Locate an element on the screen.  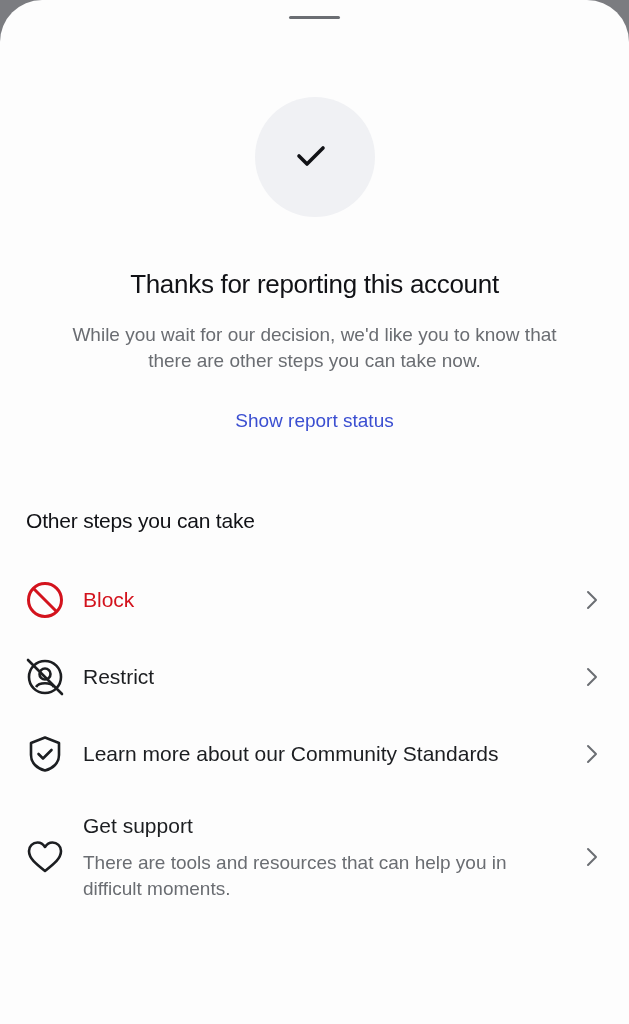
confirmation-message: While you wait for our decision, we'd like you to know that there are other steps you can take now. is located at coordinates (314, 348).